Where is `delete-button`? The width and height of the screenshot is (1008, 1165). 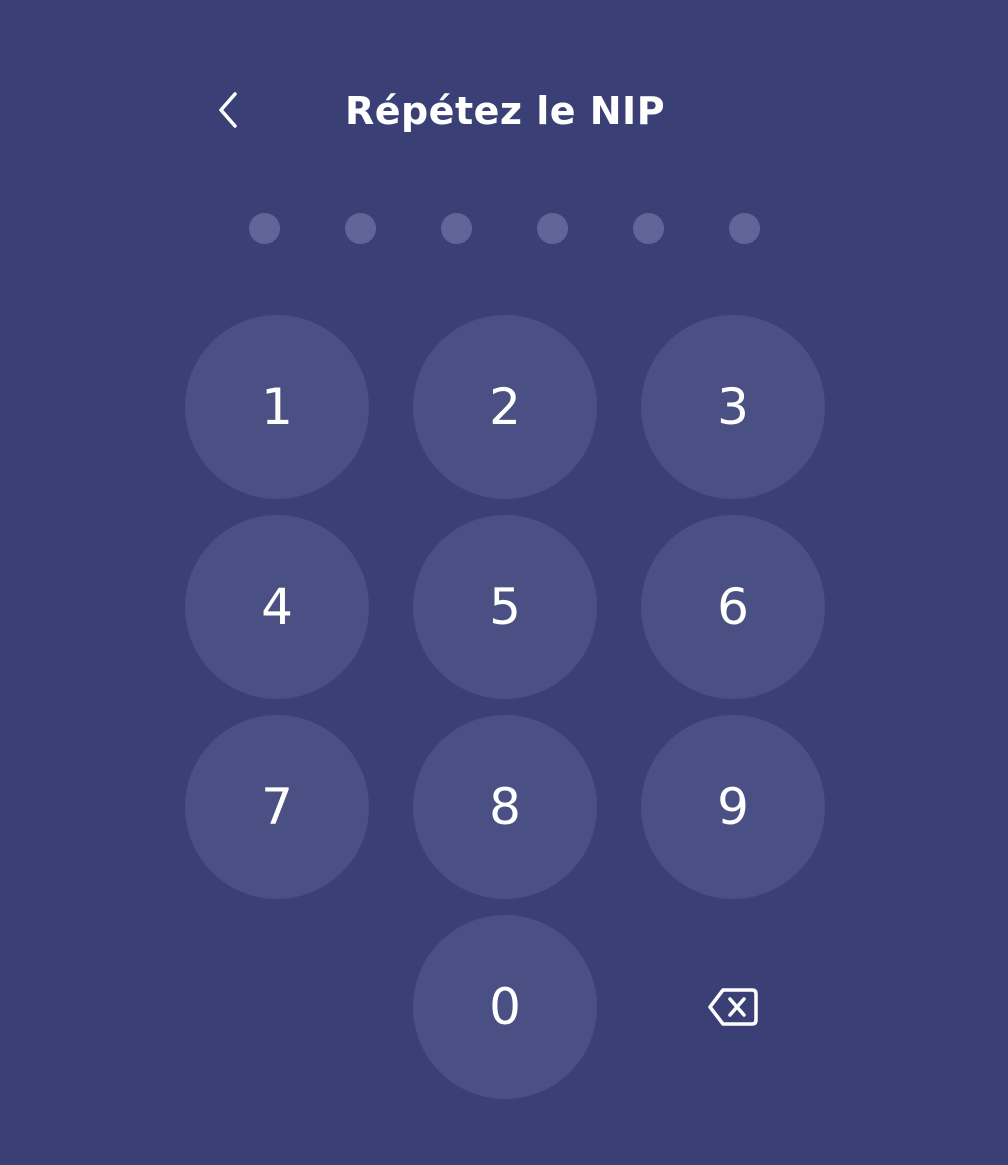 delete-button is located at coordinates (733, 1007).